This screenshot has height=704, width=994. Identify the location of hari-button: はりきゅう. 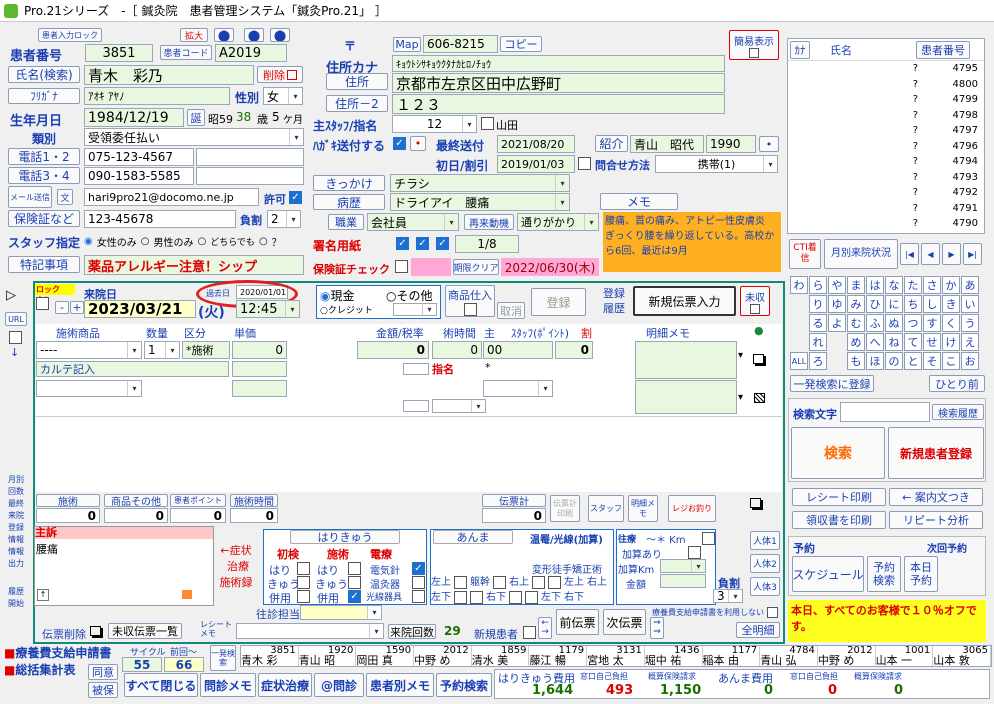
(345, 537).